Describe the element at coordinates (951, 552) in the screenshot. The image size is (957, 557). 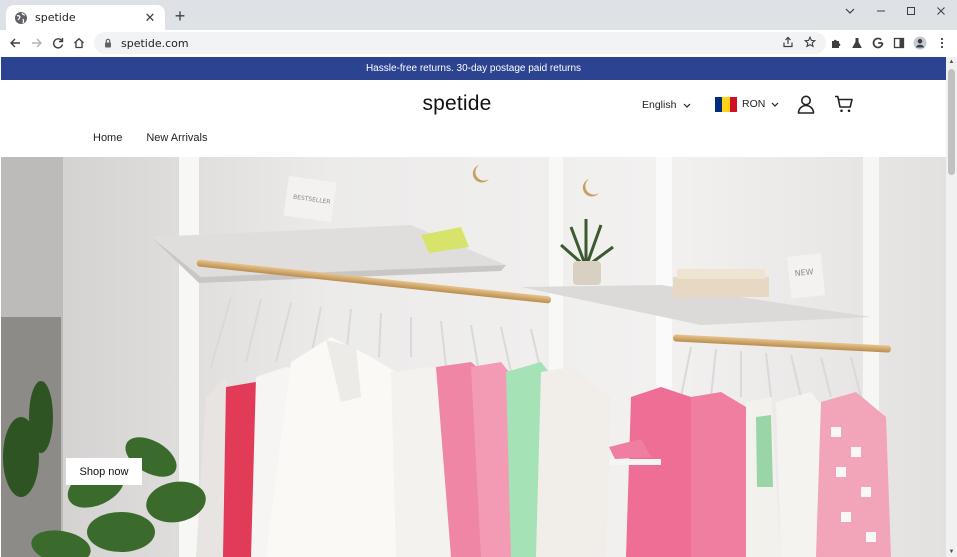
I see `scroll-down-arrow-icon: ▼` at that location.